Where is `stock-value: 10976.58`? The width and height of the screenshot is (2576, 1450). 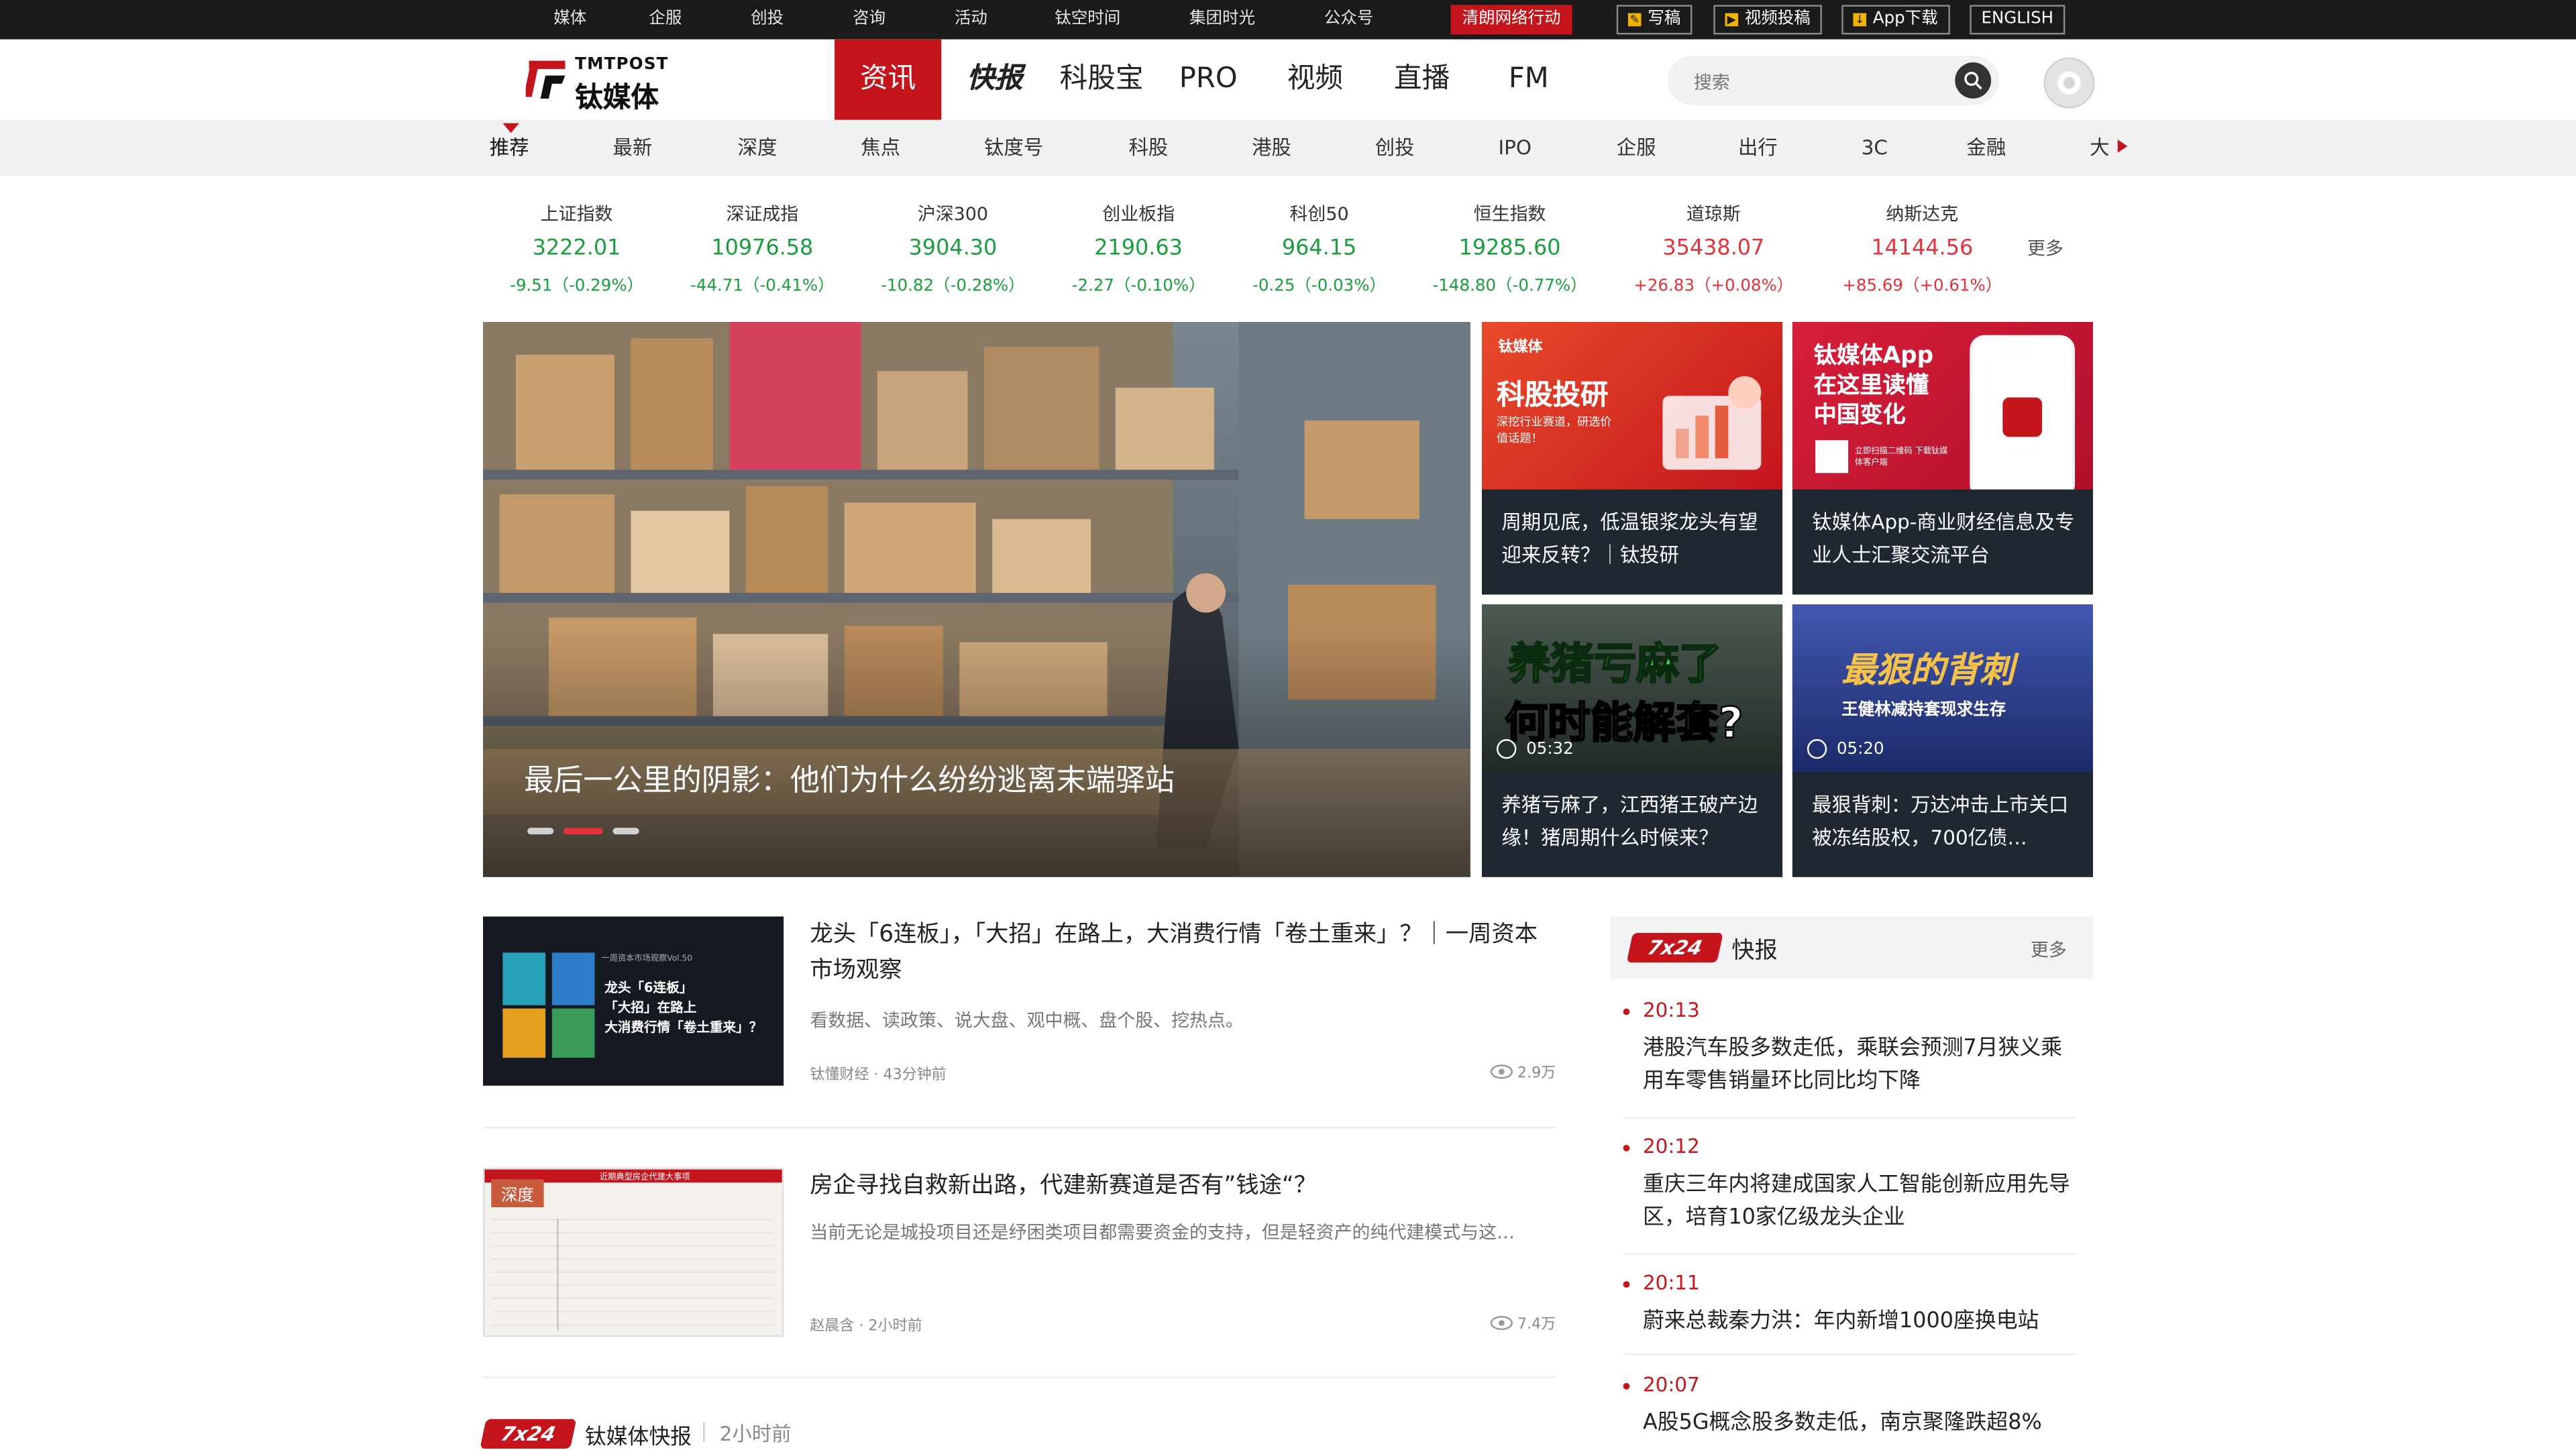
stock-value: 10976.58 is located at coordinates (762, 249).